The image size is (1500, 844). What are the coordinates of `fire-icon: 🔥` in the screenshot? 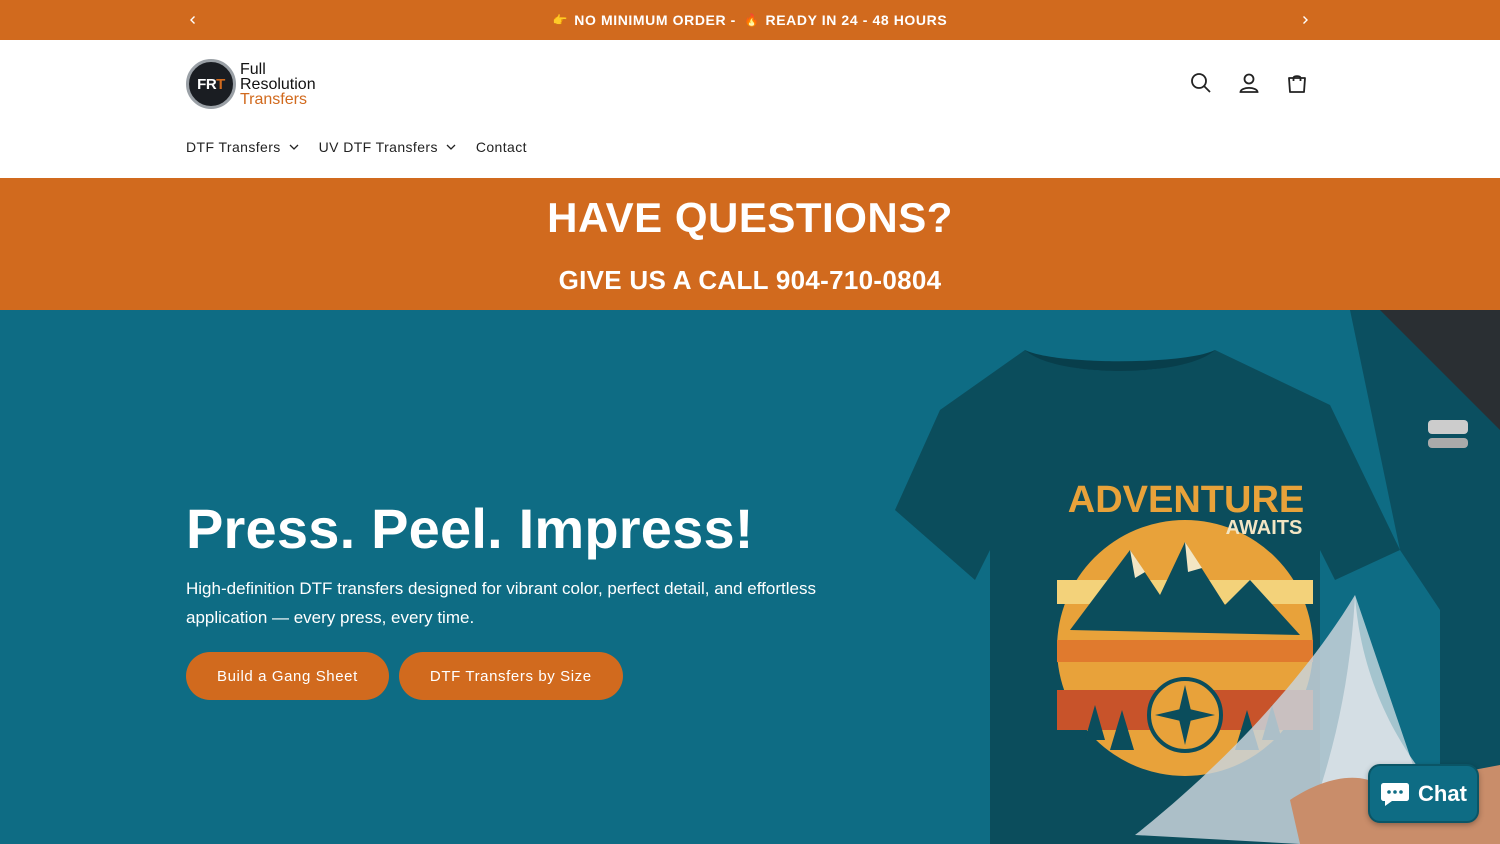 It's located at (751, 20).